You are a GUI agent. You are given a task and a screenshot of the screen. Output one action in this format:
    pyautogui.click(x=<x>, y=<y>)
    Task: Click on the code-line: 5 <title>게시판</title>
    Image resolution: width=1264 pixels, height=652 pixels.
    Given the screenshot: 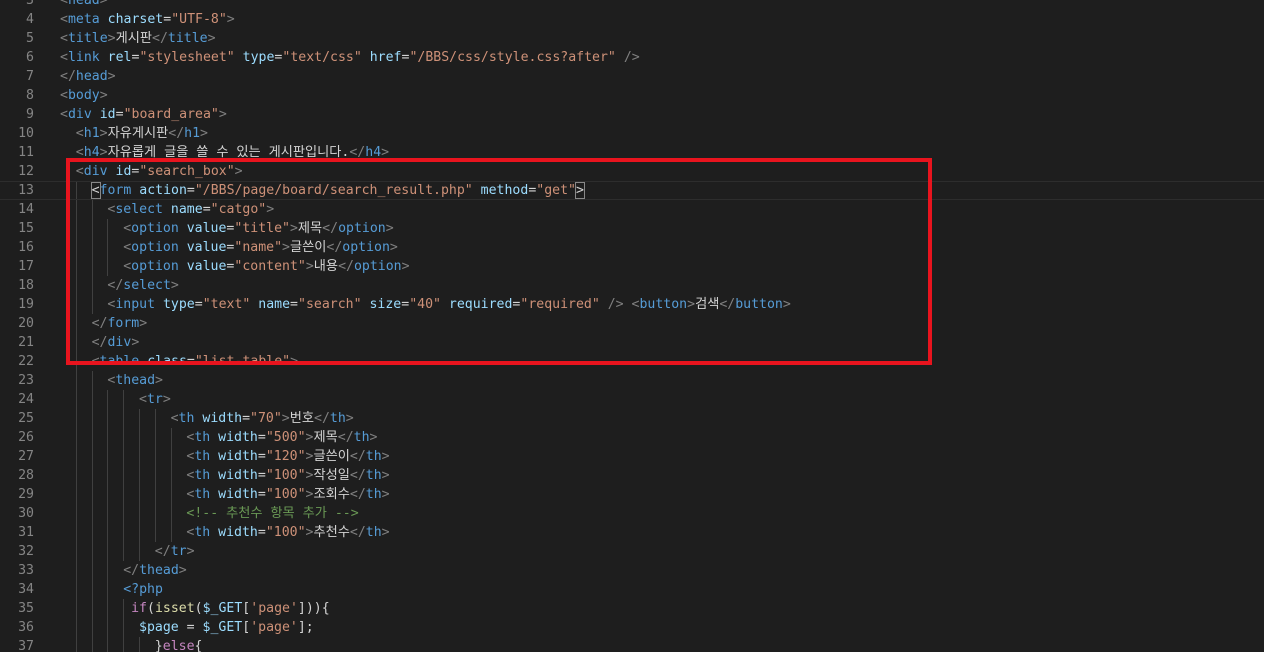 What is the action you would take?
    pyautogui.click(x=632, y=38)
    